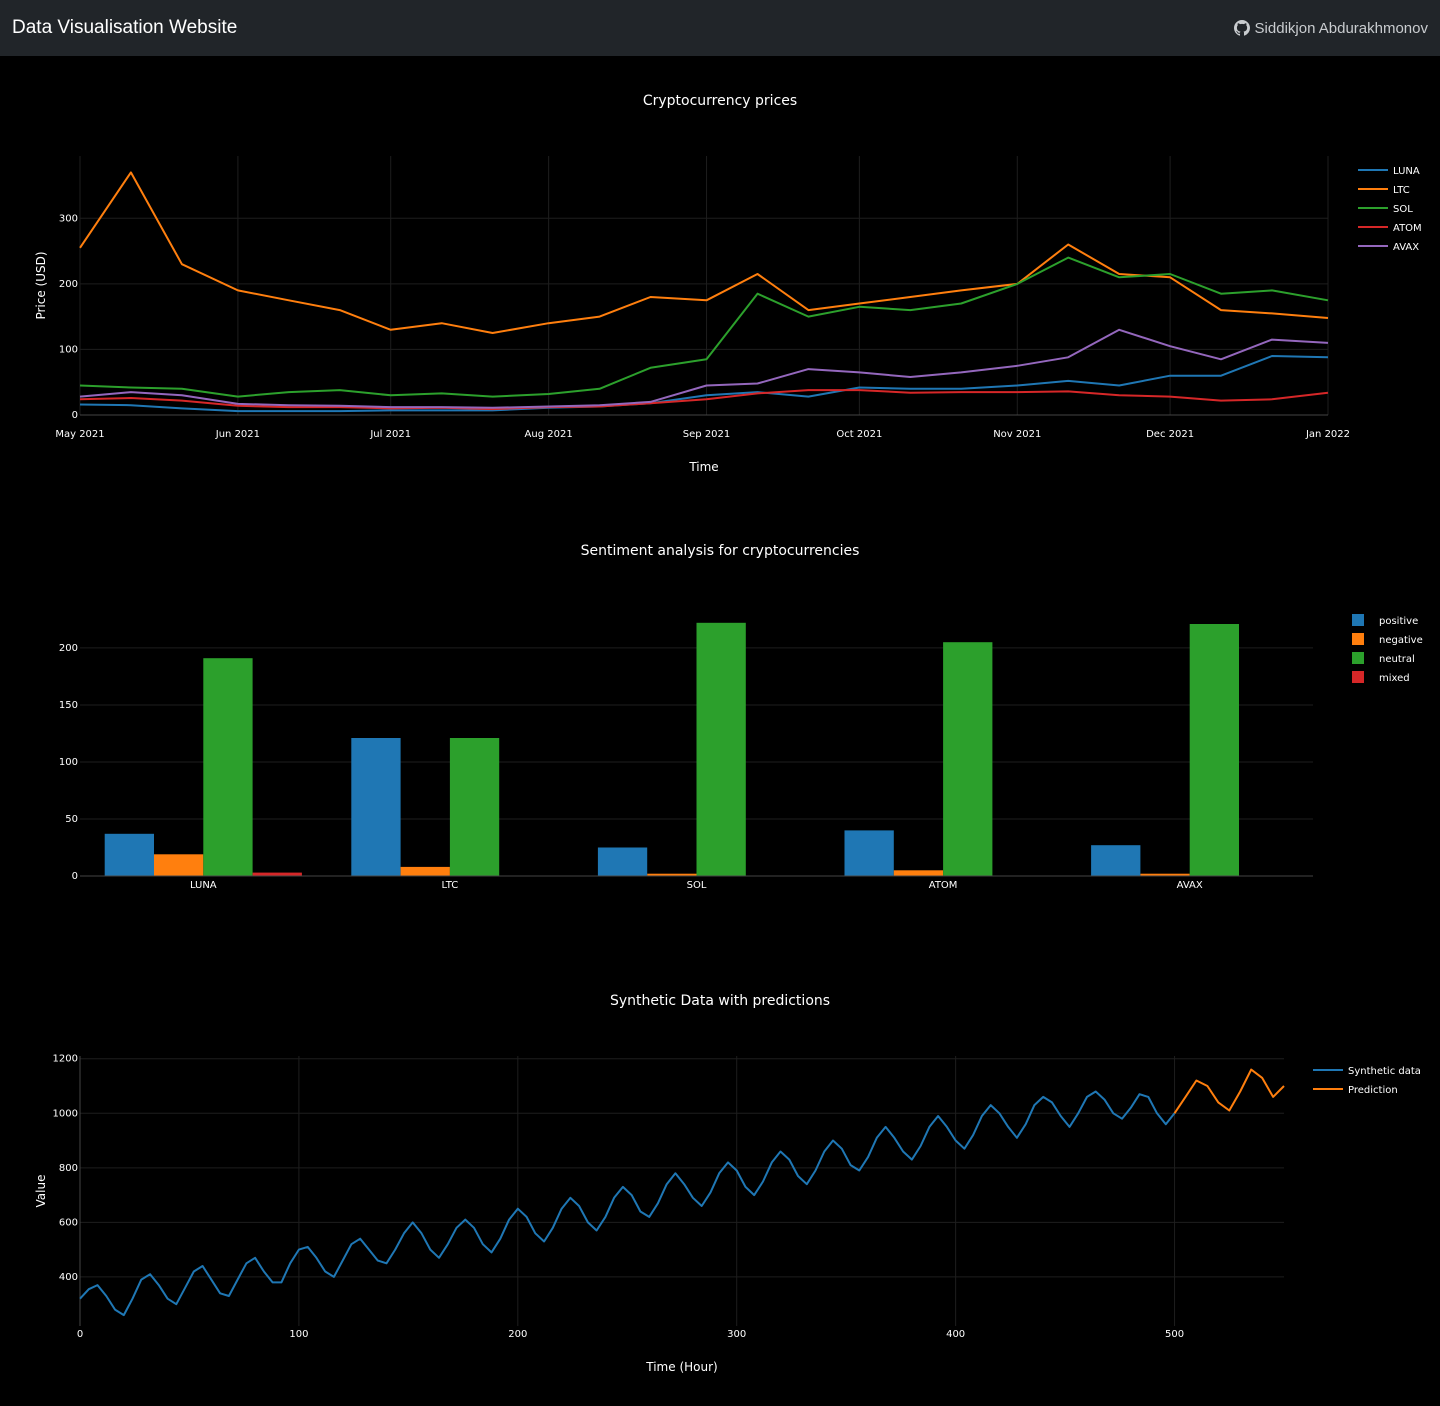 This screenshot has width=1440, height=1406. What do you see at coordinates (1385, 209) in the screenshot?
I see `legend-item-sol: SOL` at bounding box center [1385, 209].